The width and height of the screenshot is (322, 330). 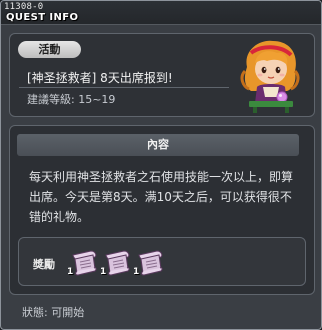 I want to click on quest-name: [神圣拯救者] 8天出席报到!, so click(x=100, y=78).